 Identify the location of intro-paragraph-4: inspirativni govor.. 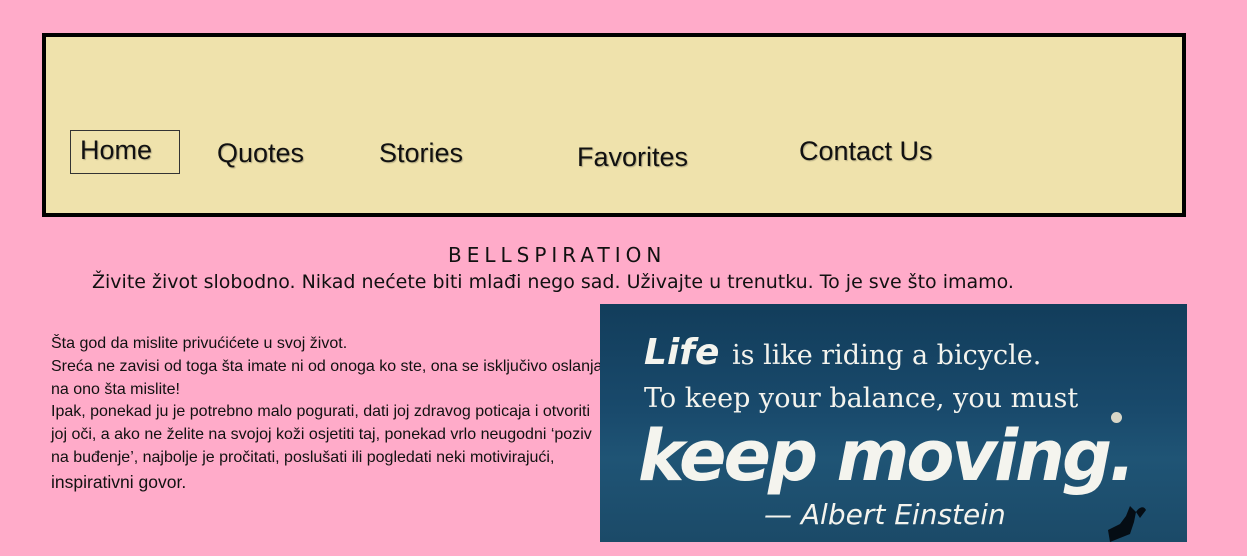
(119, 481).